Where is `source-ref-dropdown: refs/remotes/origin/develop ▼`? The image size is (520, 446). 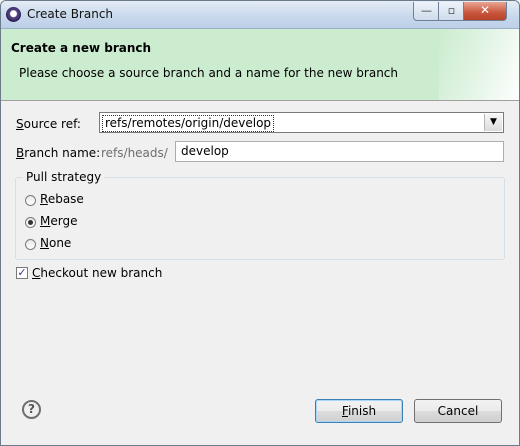 source-ref-dropdown: refs/remotes/origin/develop ▼ is located at coordinates (301, 122).